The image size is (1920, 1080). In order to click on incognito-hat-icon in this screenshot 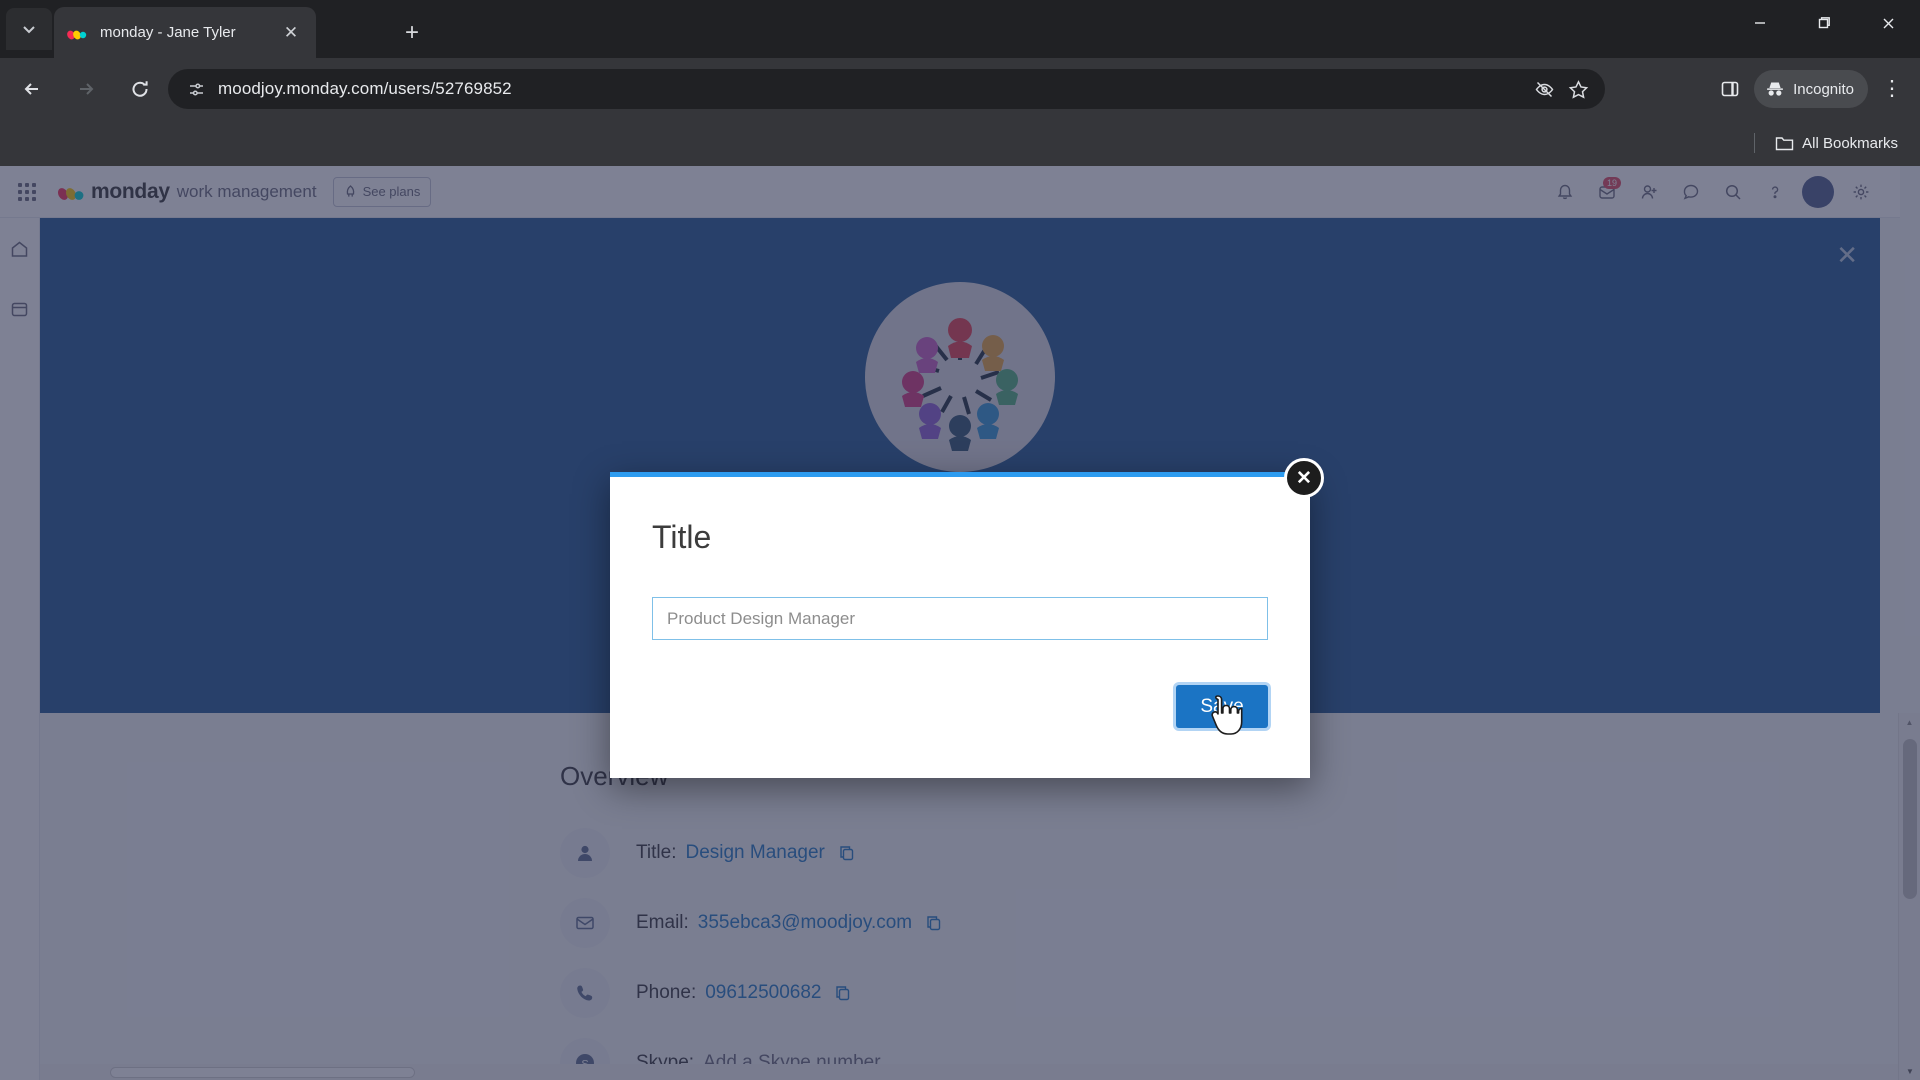, I will do `click(1775, 89)`.